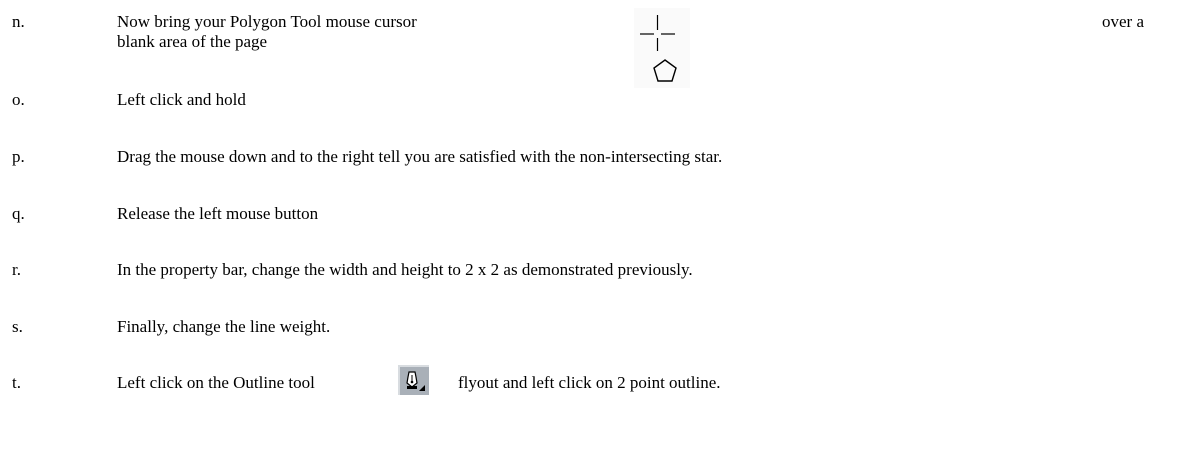  I want to click on step-marker: o., so click(18, 99).